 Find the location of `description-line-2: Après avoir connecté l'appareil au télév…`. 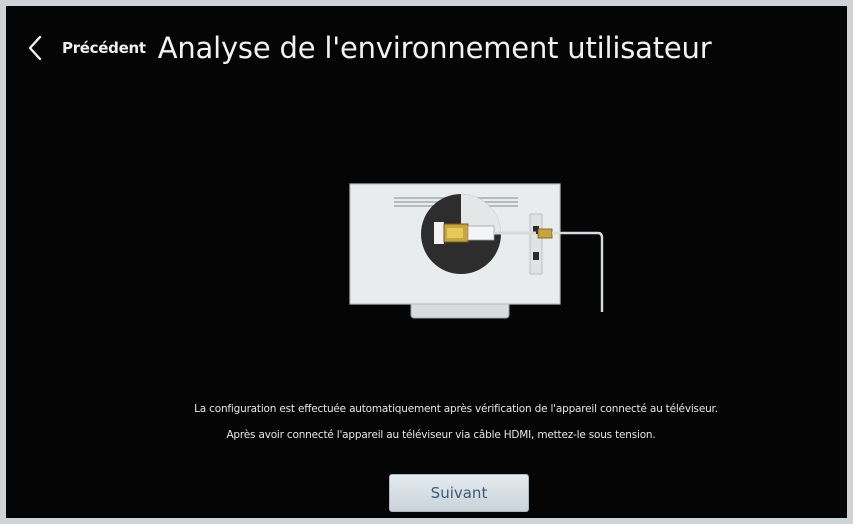

description-line-2: Après avoir connecté l'appareil au télév… is located at coordinates (441, 435).